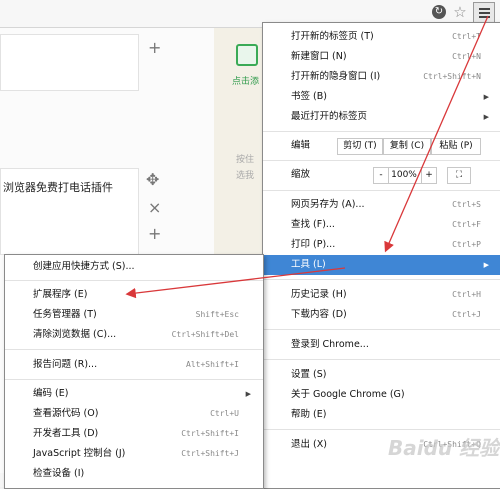  I want to click on watermark-logo: Baidu 经验, so click(444, 448).